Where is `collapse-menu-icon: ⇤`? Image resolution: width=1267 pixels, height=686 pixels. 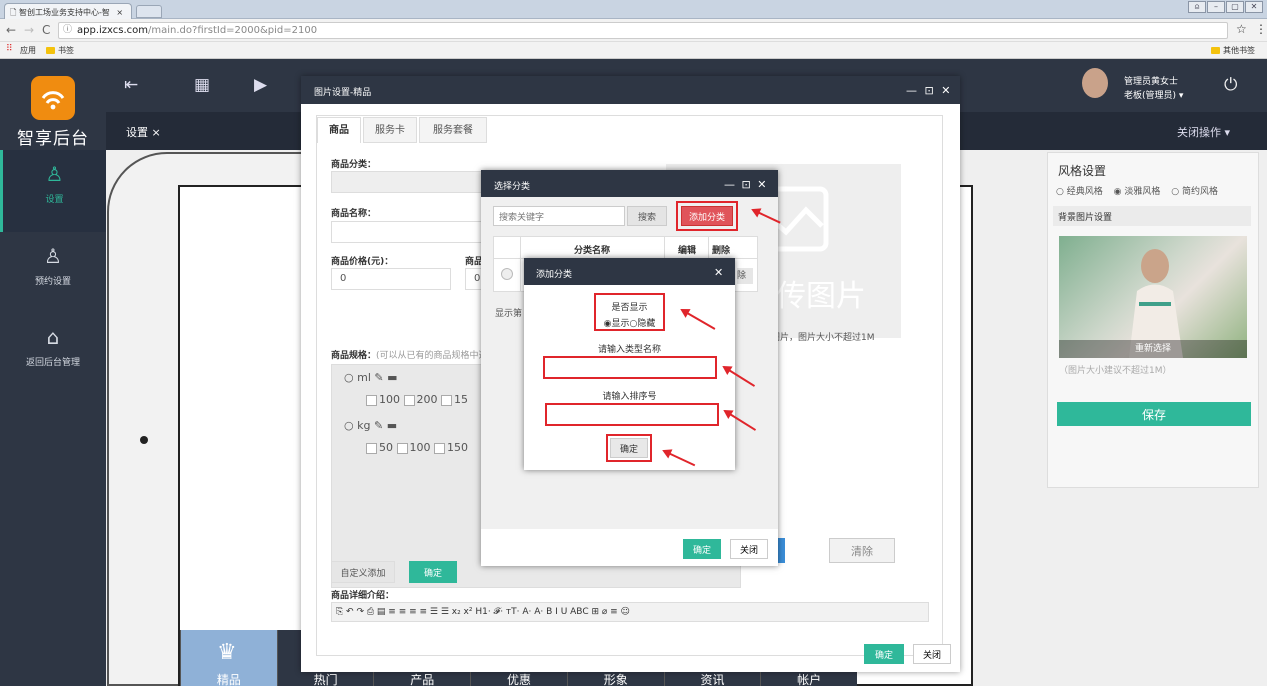
collapse-menu-icon: ⇤ is located at coordinates (131, 85).